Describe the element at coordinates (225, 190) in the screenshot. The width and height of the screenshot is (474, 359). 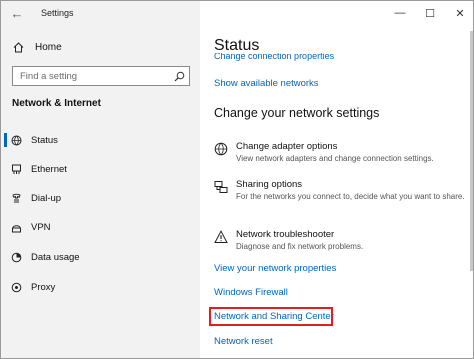
I see `sharing-icon` at that location.